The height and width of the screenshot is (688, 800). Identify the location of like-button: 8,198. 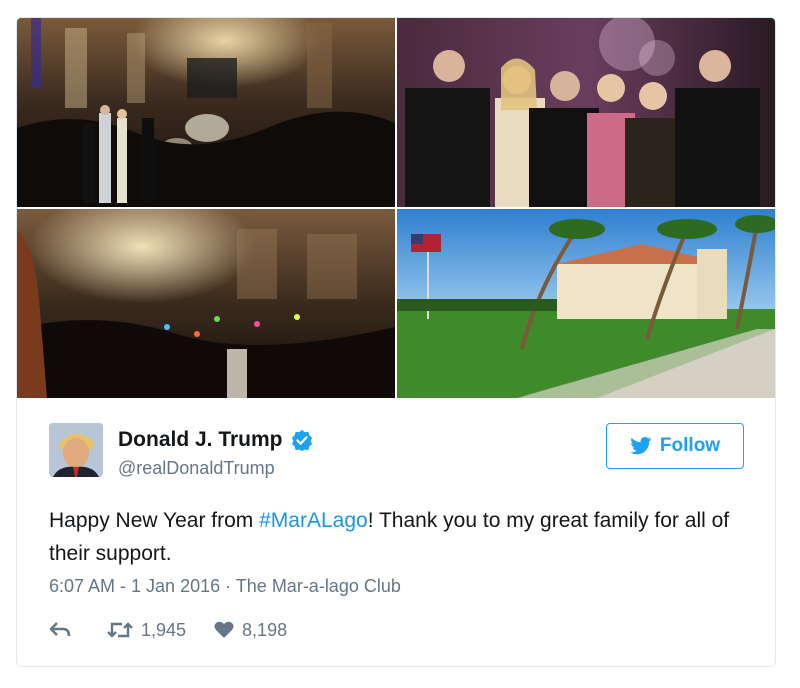
(250, 630).